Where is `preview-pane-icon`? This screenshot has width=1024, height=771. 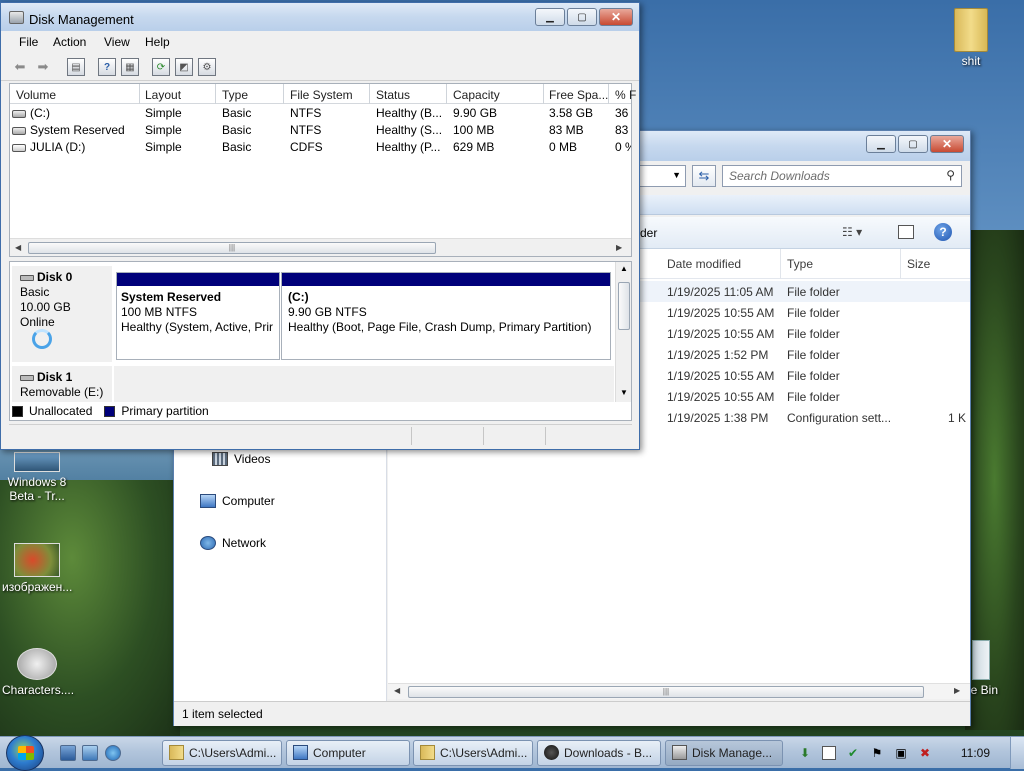
preview-pane-icon is located at coordinates (906, 232).